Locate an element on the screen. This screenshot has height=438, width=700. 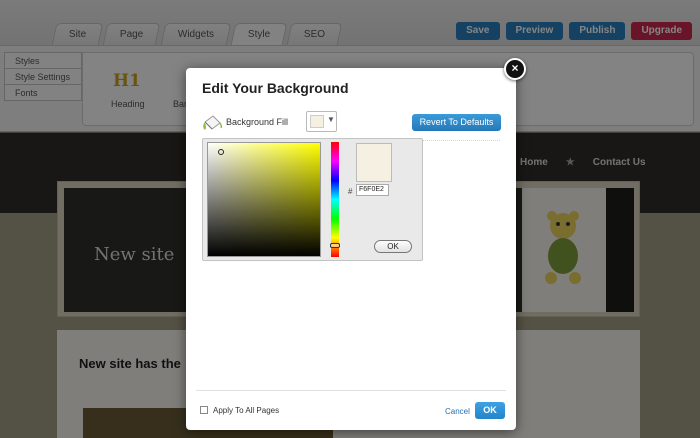
picker-ok-button: OK is located at coordinates (393, 246).